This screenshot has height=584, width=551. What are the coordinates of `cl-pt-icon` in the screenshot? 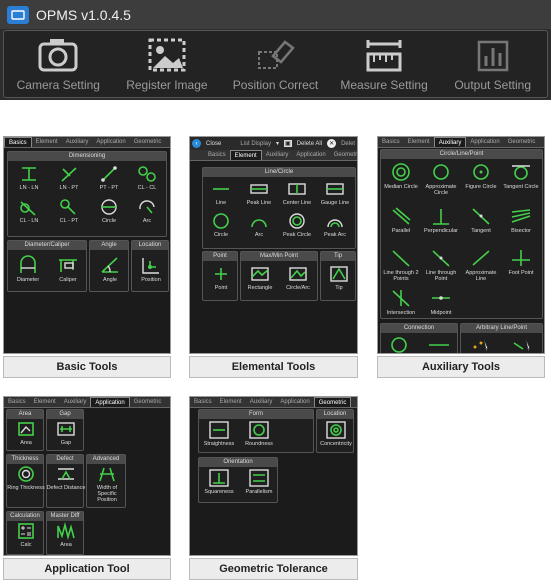 It's located at (68, 207).